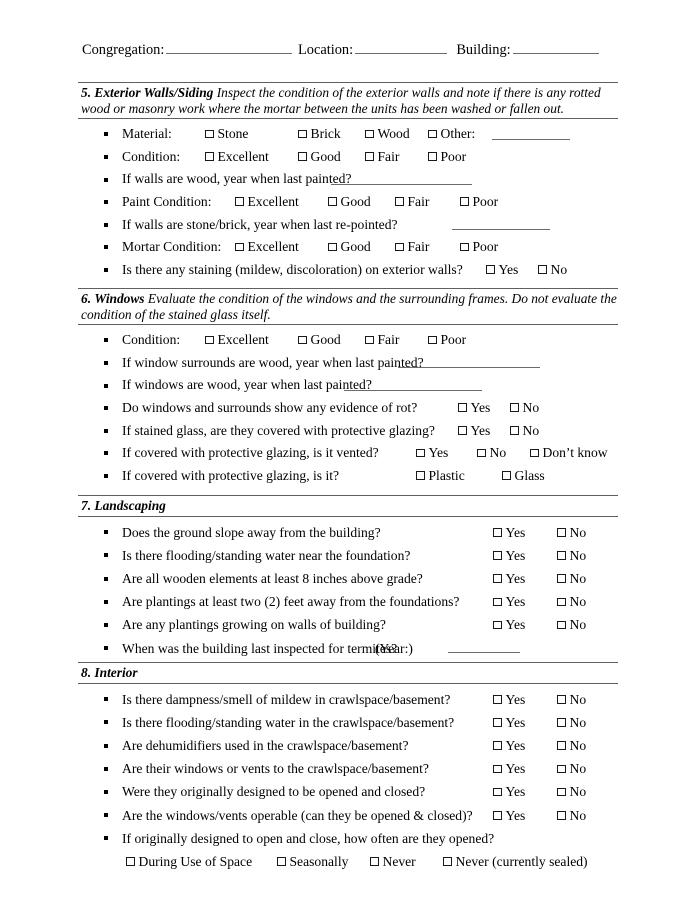  Describe the element at coordinates (413, 390) in the screenshot. I see `windows-wood-painted-input` at that location.